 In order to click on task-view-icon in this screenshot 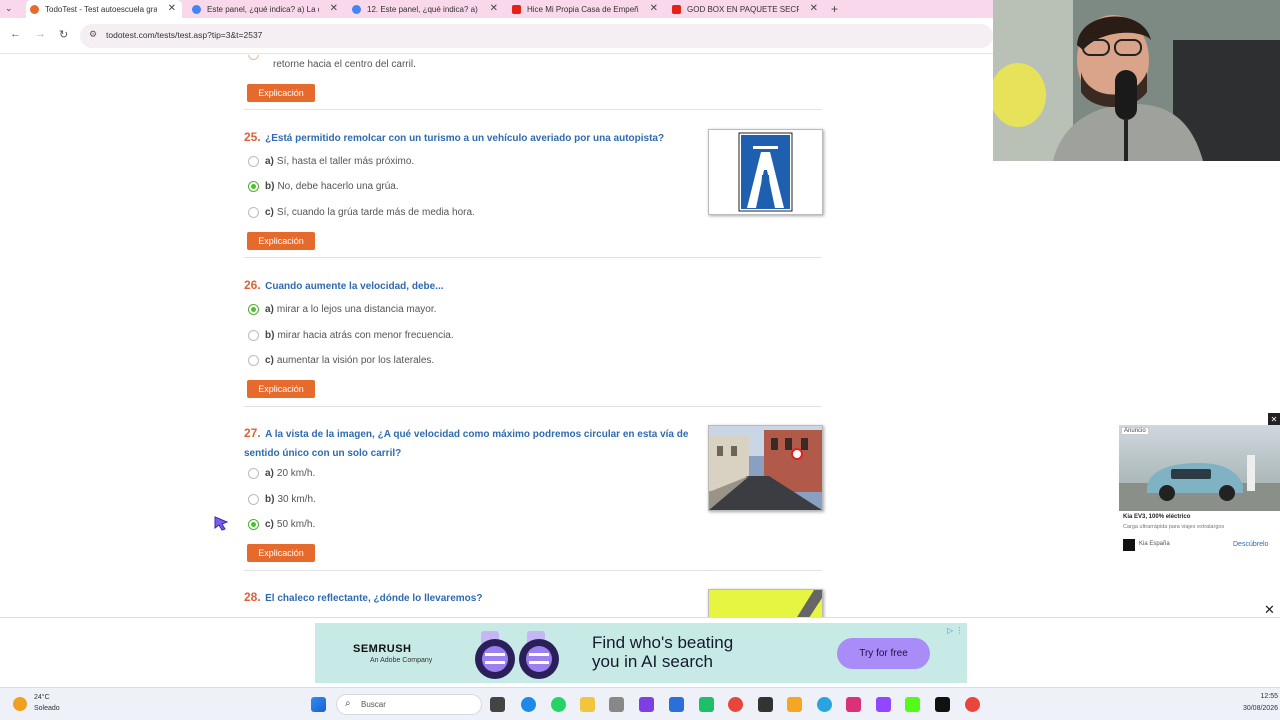, I will do `click(497, 704)`.